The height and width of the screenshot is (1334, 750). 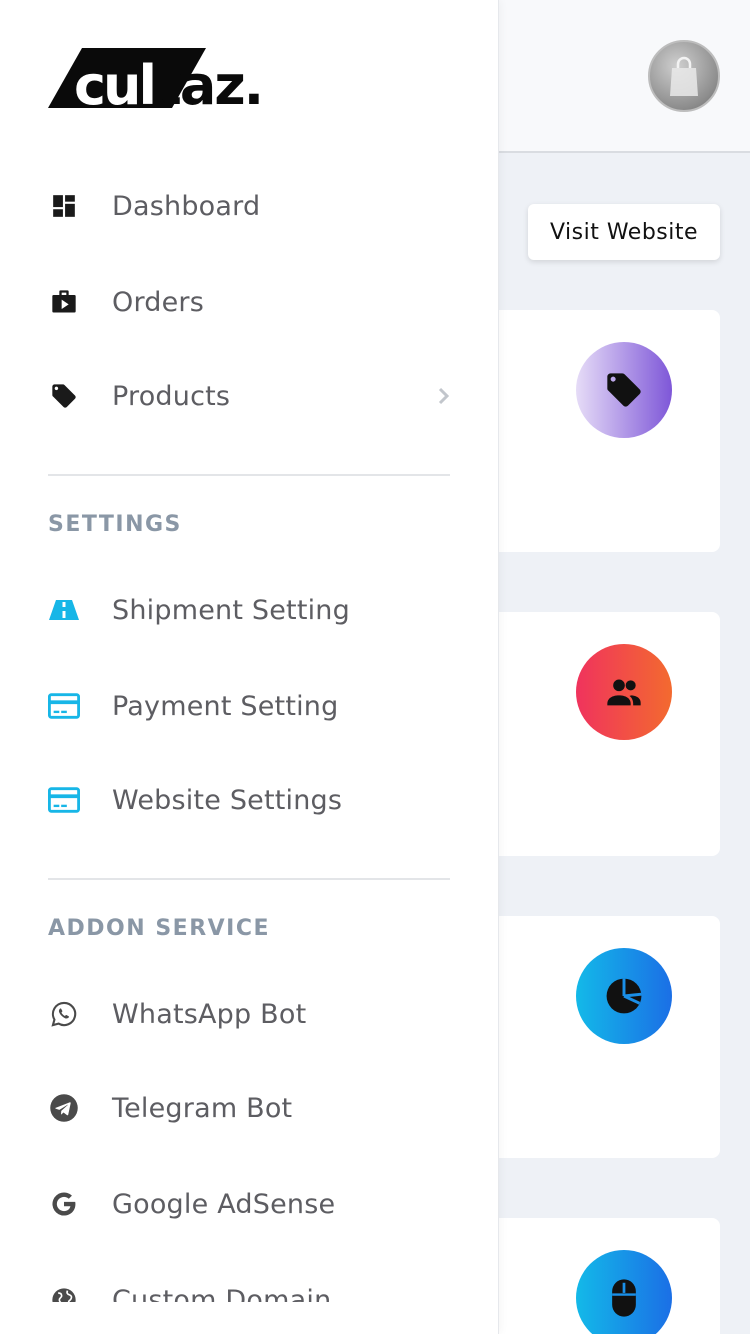 What do you see at coordinates (249, 1318) in the screenshot?
I see `drawer-bottom-mask` at bounding box center [249, 1318].